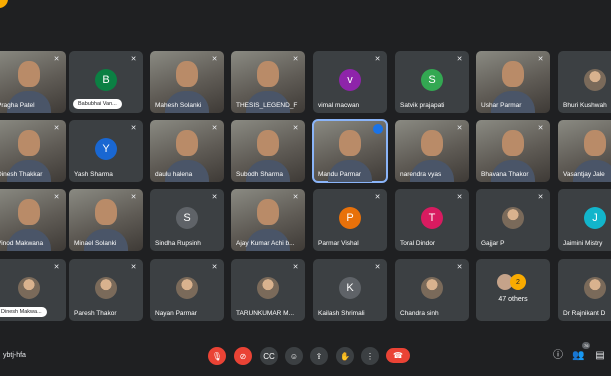 This screenshot has width=611, height=376. Describe the element at coordinates (584, 82) in the screenshot. I see `participant-tile: Bhuri Kushwah✕` at that location.